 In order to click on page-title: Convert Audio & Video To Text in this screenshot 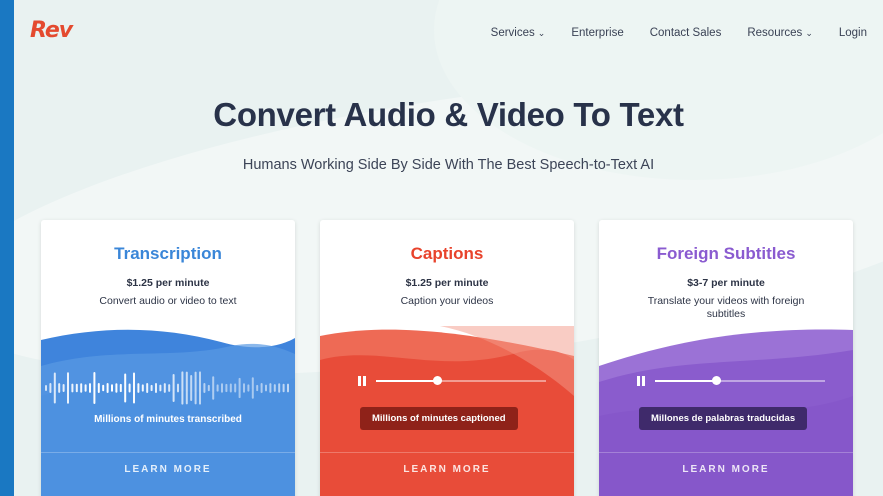, I will do `click(448, 114)`.